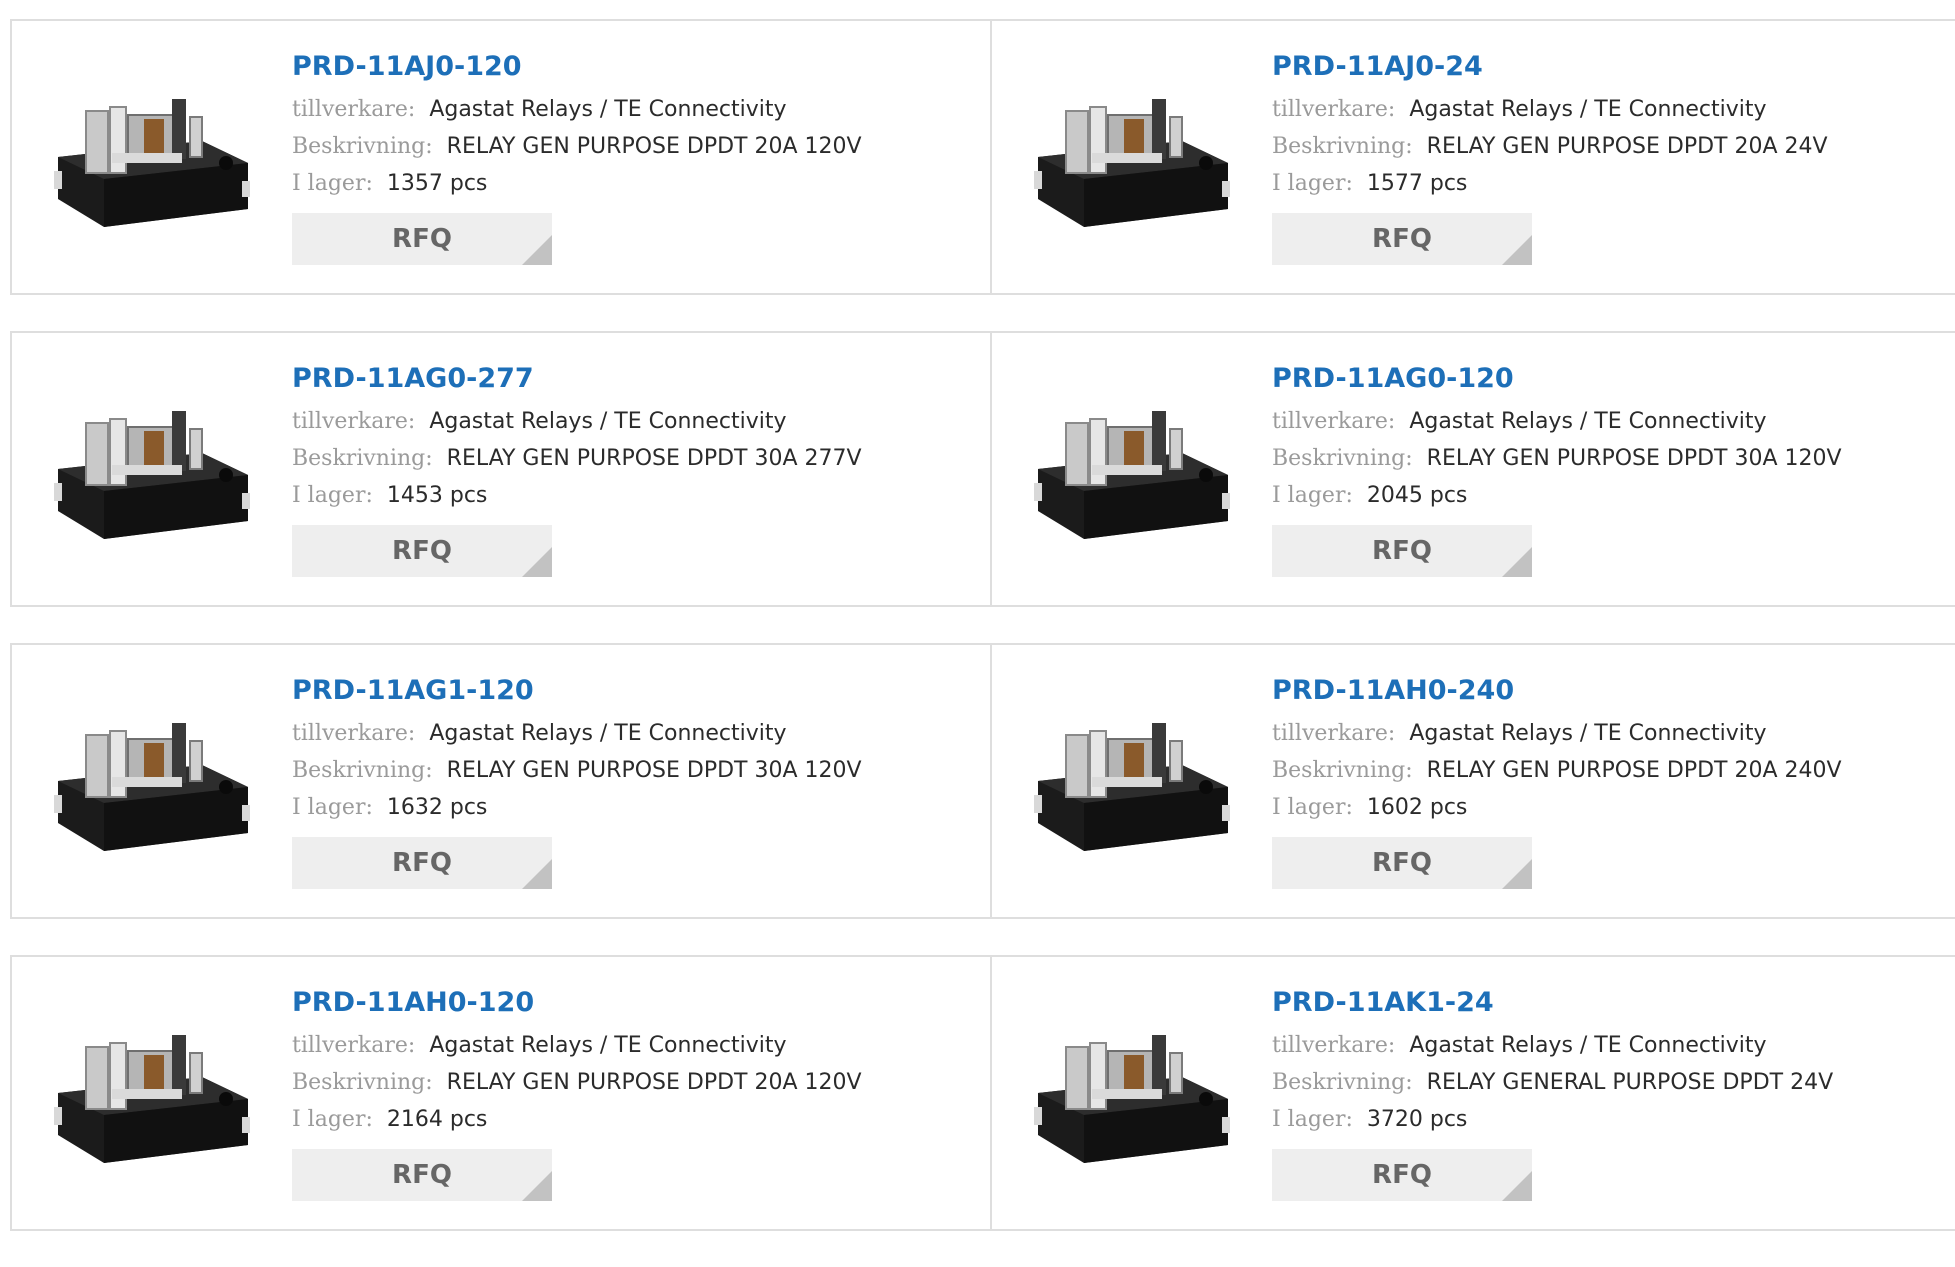  What do you see at coordinates (1550, 67) in the screenshot?
I see `part-number-link: PRD-11AJ0-24` at bounding box center [1550, 67].